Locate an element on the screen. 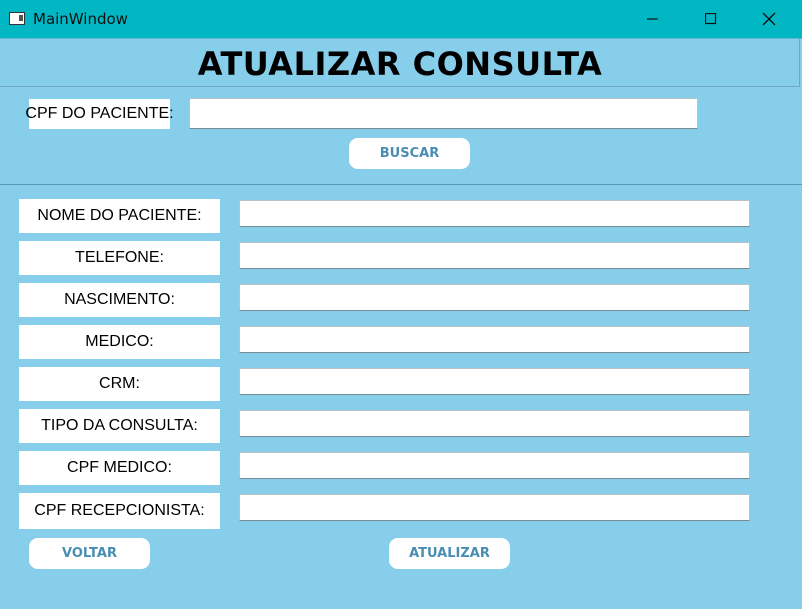  nascimento-input is located at coordinates (494, 297).